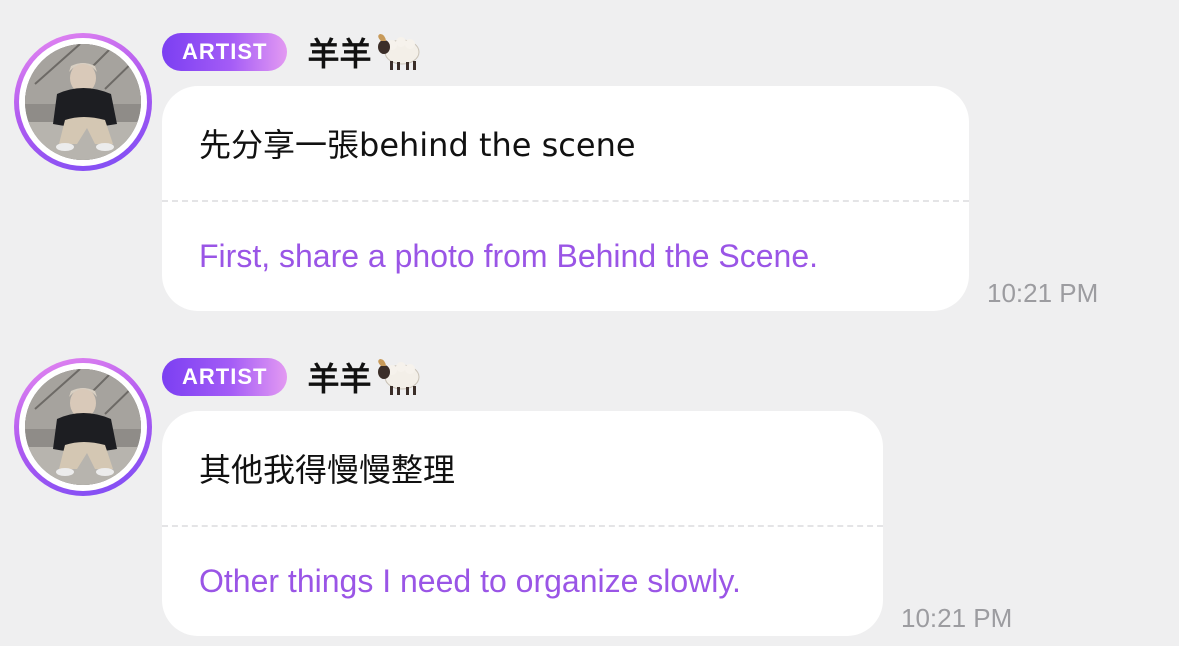  I want to click on original-text: 其他我得慢慢整理, so click(327, 470).